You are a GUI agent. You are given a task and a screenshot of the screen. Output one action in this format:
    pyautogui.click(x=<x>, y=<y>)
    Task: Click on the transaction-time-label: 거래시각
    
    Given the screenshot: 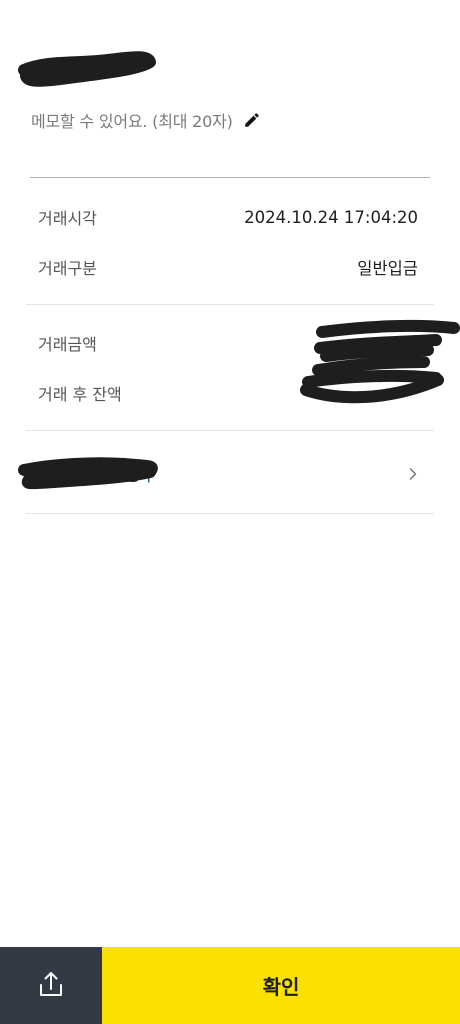 What is the action you would take?
    pyautogui.click(x=67, y=218)
    